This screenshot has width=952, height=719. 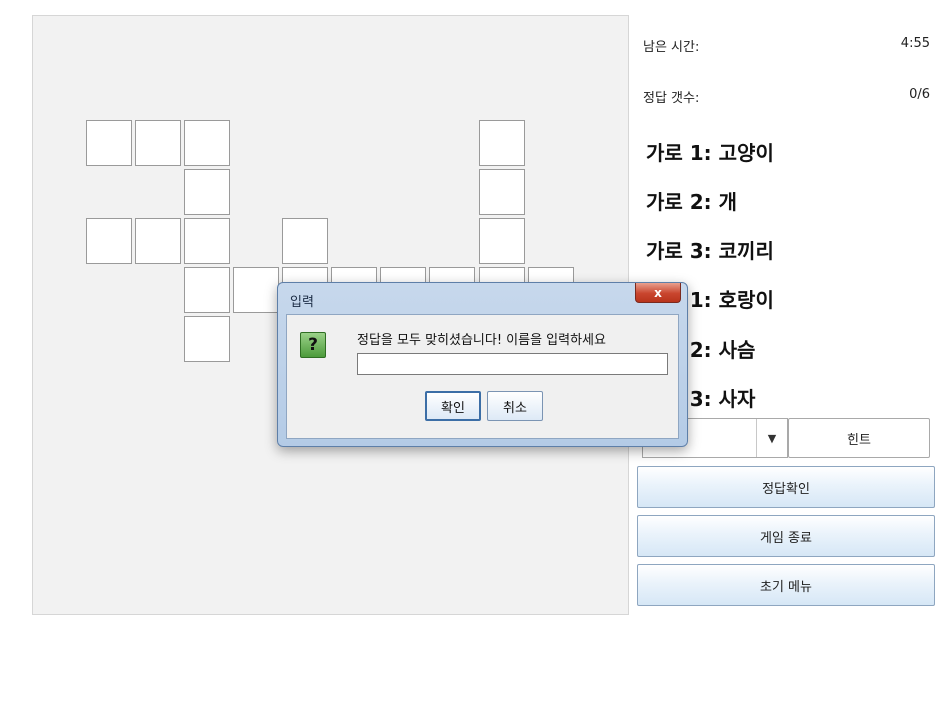 What do you see at coordinates (786, 487) in the screenshot?
I see `check-answer-button: 정답확인` at bounding box center [786, 487].